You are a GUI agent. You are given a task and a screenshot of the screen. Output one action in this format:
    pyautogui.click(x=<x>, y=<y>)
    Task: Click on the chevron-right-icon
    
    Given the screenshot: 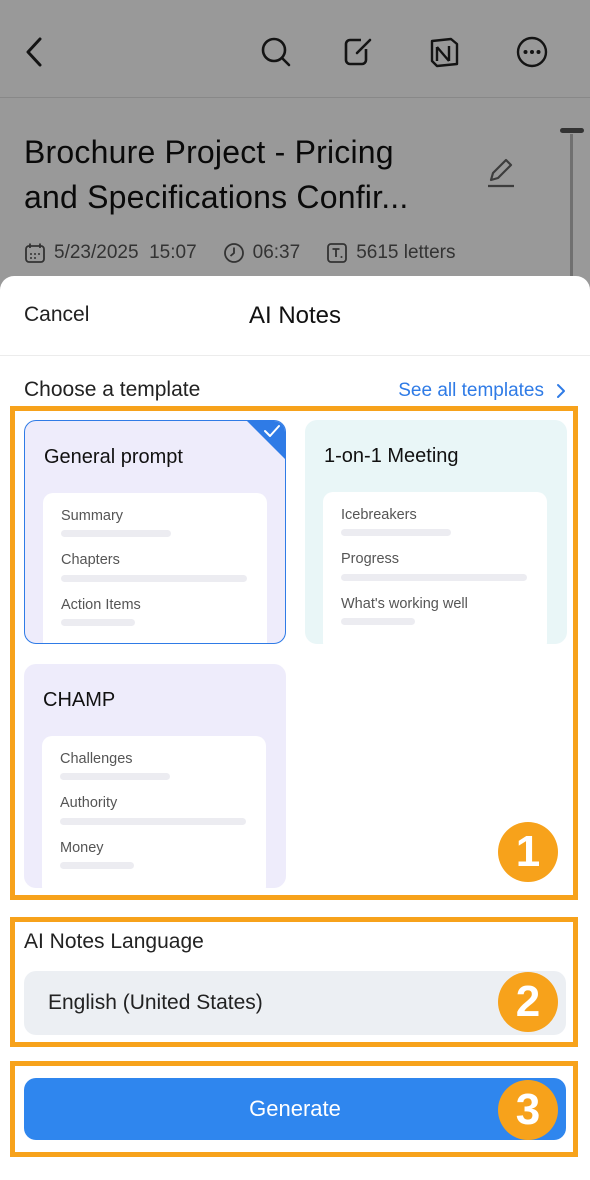 What is the action you would take?
    pyautogui.click(x=561, y=391)
    